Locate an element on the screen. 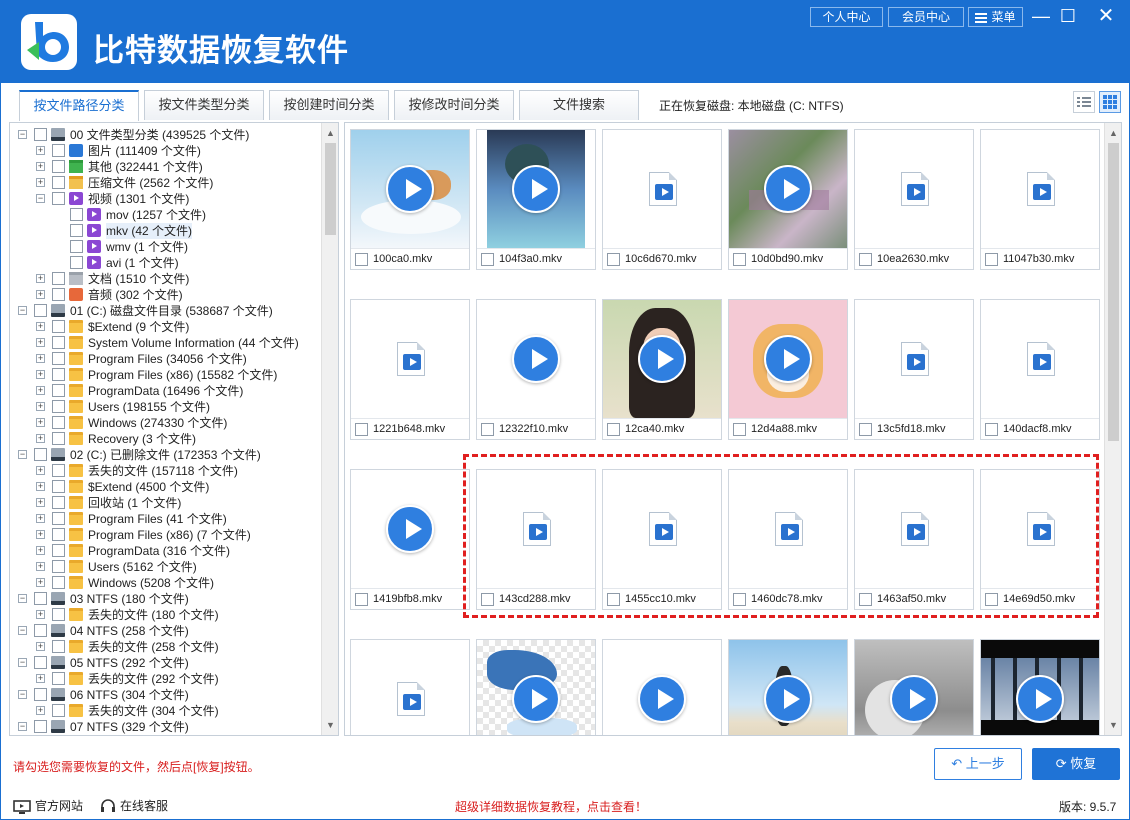 The image size is (1130, 820). tree-item: − 视频 (1301 个文件) is located at coordinates (166, 199).